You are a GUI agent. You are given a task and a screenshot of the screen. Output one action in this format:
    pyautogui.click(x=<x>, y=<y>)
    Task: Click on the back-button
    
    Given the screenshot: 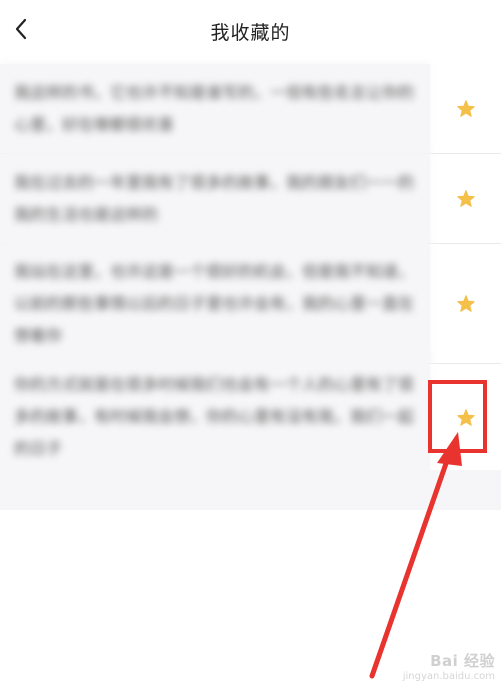 What is the action you would take?
    pyautogui.click(x=21, y=31)
    